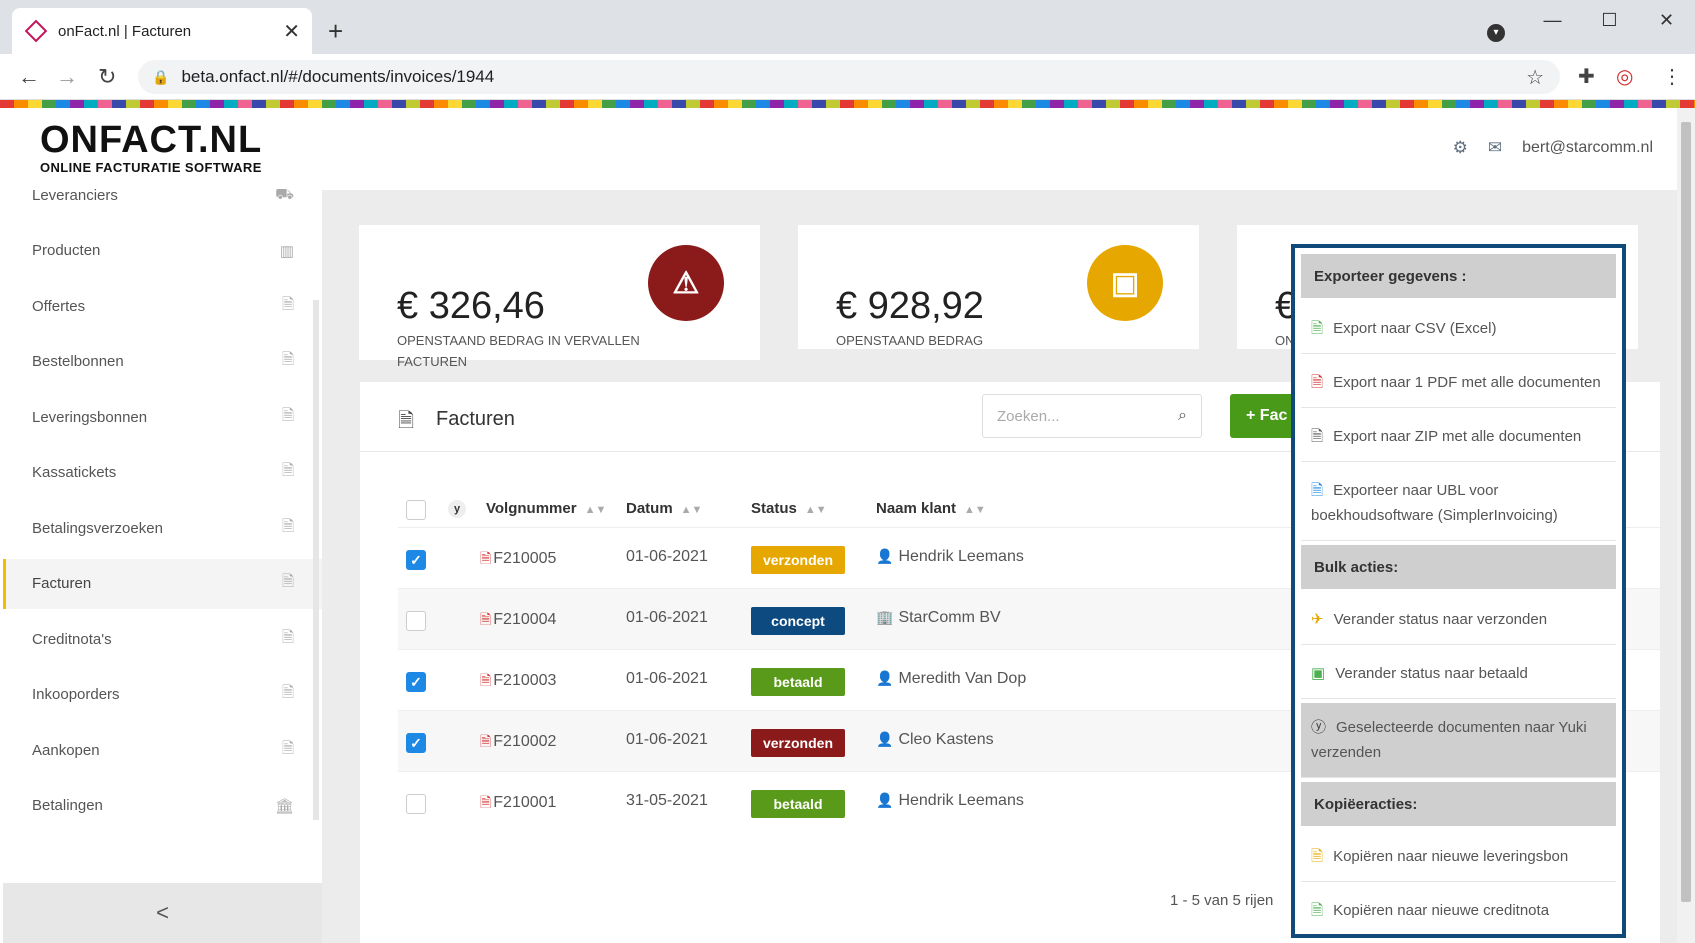 Image resolution: width=1695 pixels, height=943 pixels. Describe the element at coordinates (1586, 76) in the screenshot. I see `extensions-icon: ✚` at that location.